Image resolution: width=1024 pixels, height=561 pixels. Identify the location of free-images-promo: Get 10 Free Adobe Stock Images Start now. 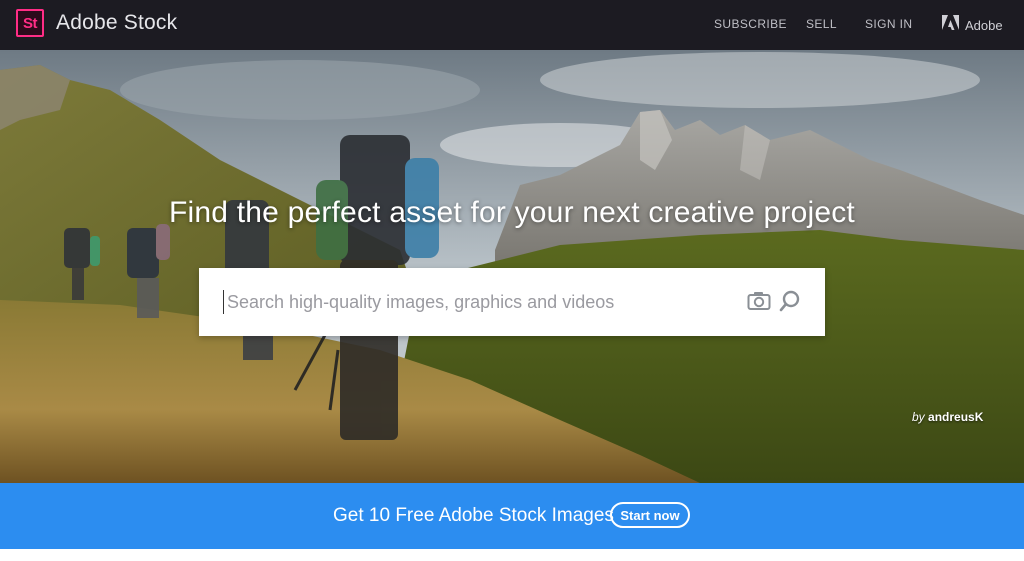
(512, 516).